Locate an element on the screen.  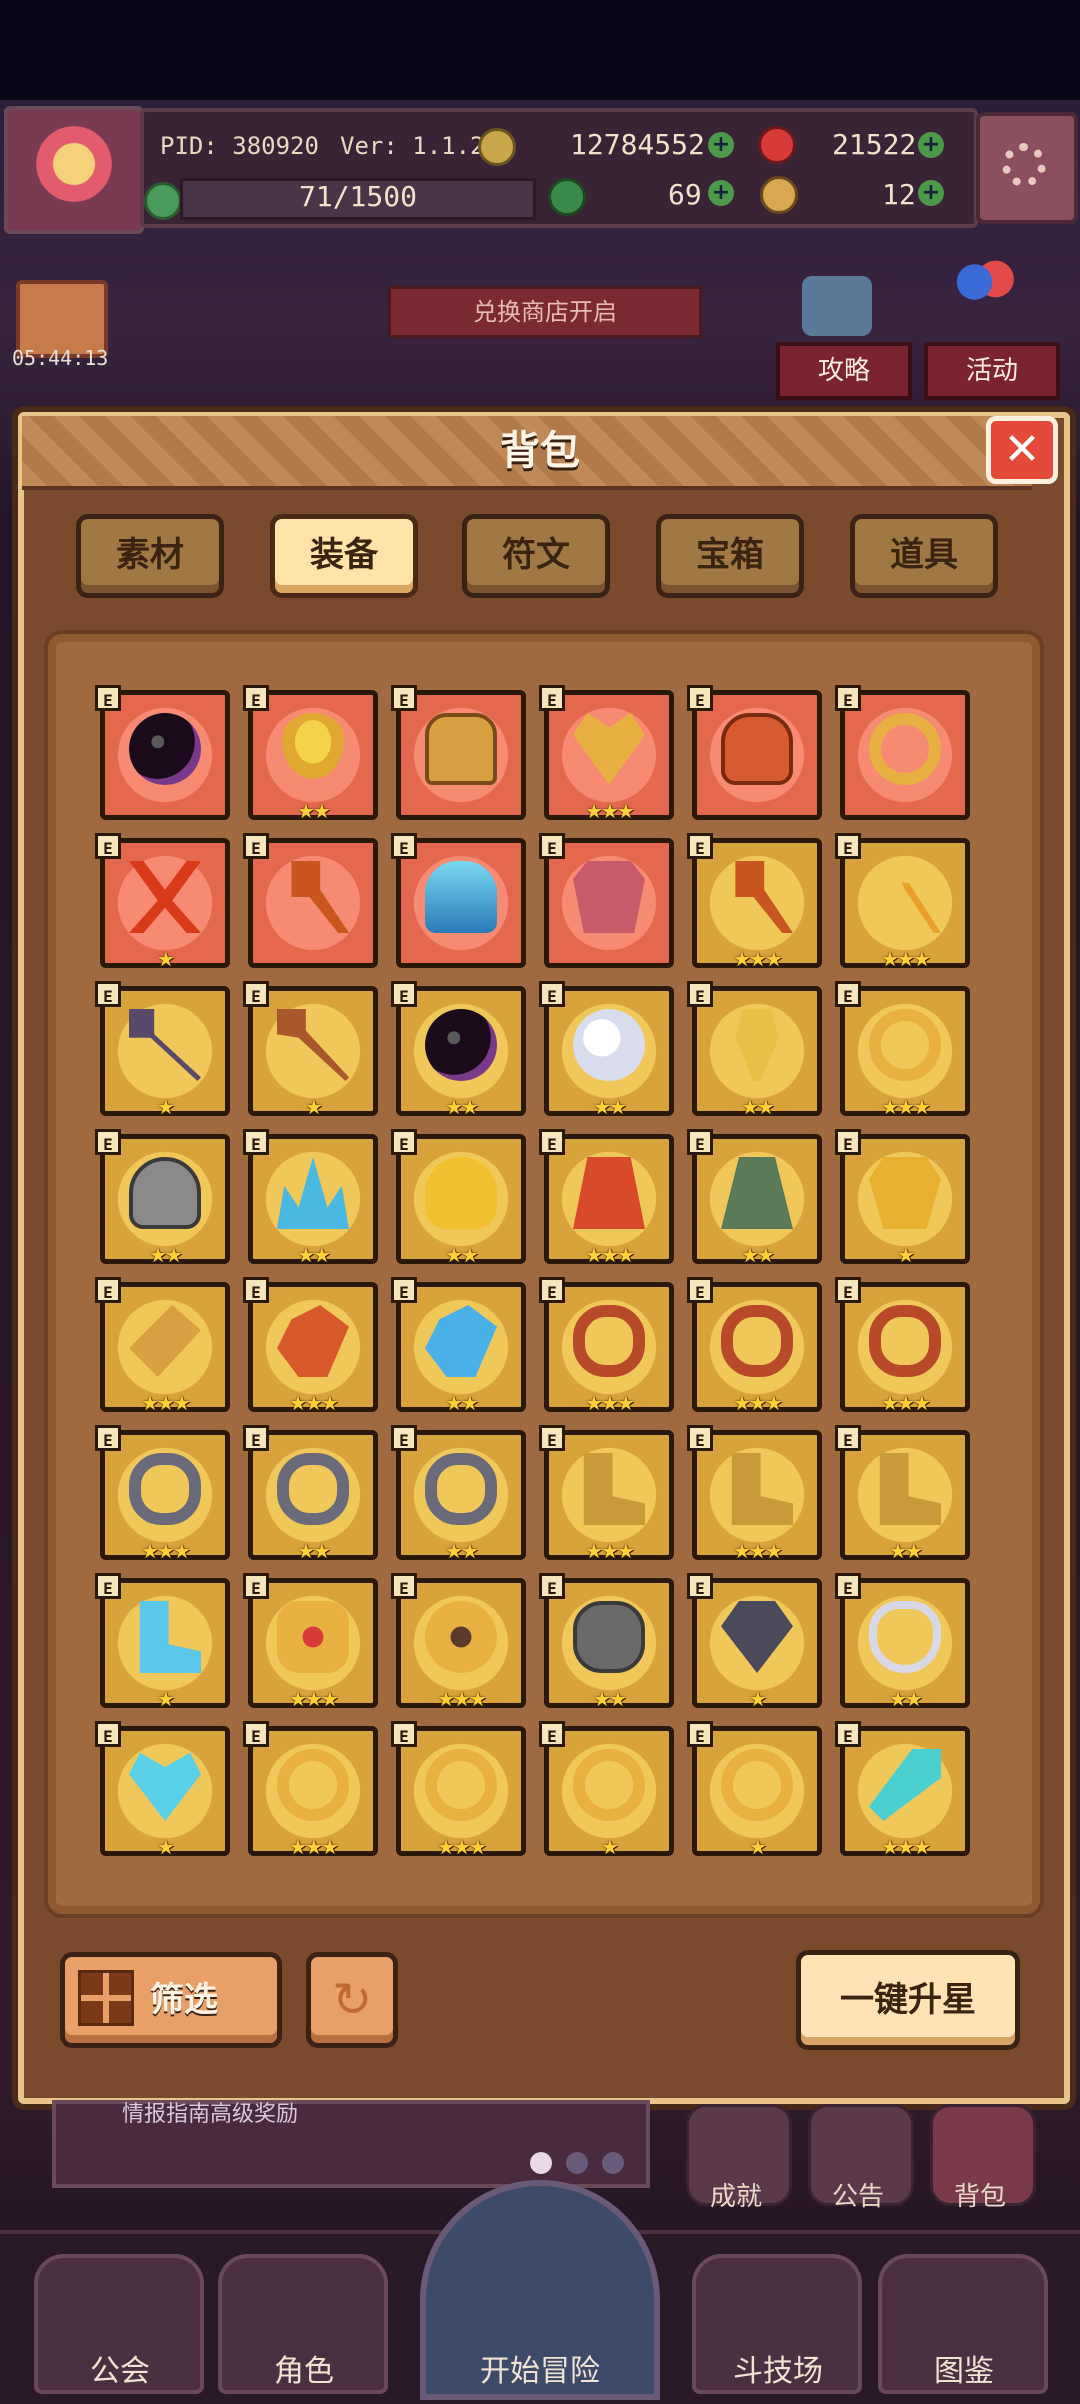
filter-label: 筛选 is located at coordinates (184, 2000).